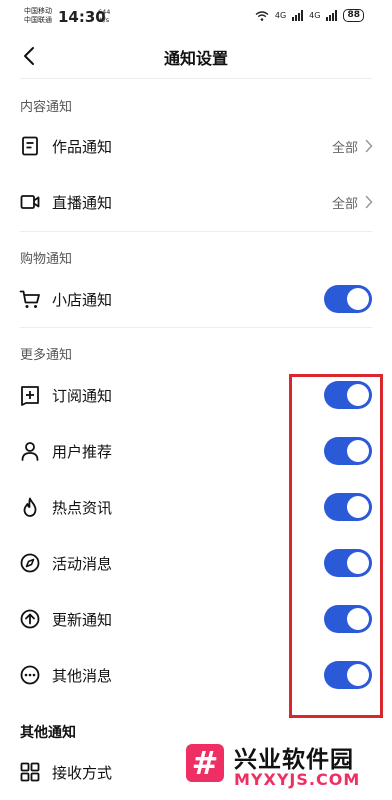  Describe the element at coordinates (315, 15) in the screenshot. I see `network-type-2: 4G` at that location.